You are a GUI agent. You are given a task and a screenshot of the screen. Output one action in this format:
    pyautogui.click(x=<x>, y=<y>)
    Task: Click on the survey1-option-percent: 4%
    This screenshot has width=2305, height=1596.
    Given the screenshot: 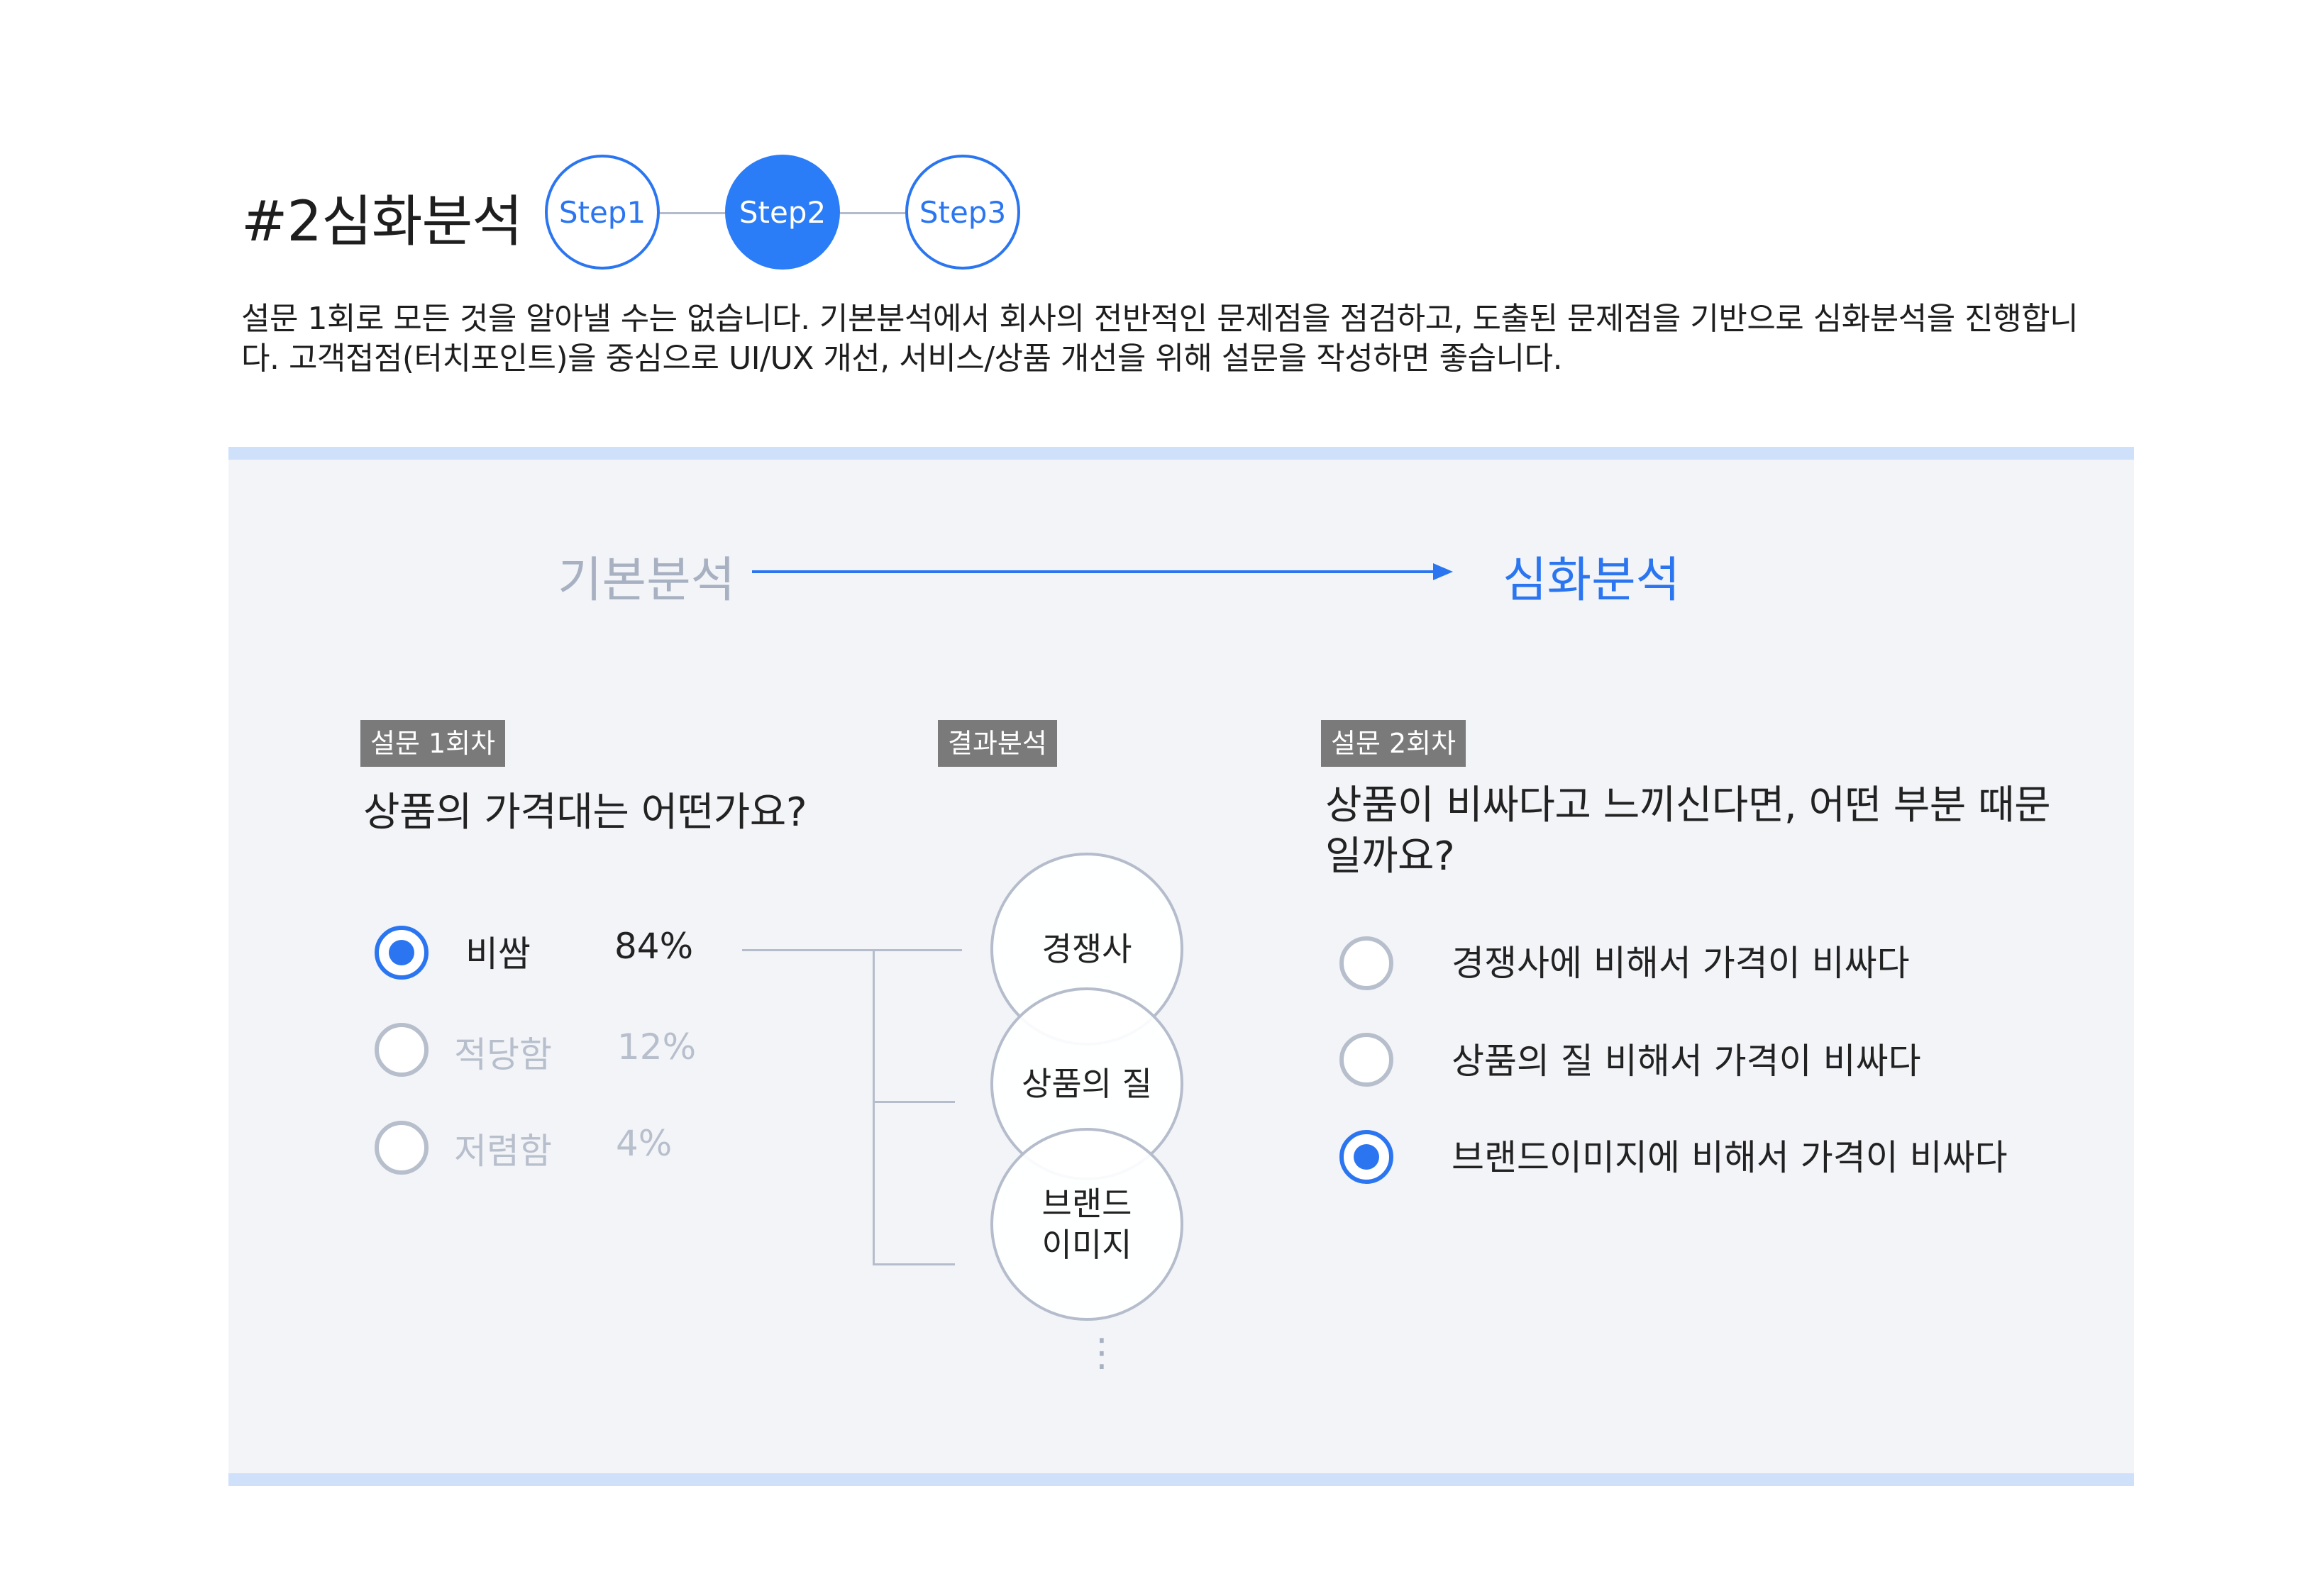 What is the action you would take?
    pyautogui.click(x=644, y=1143)
    